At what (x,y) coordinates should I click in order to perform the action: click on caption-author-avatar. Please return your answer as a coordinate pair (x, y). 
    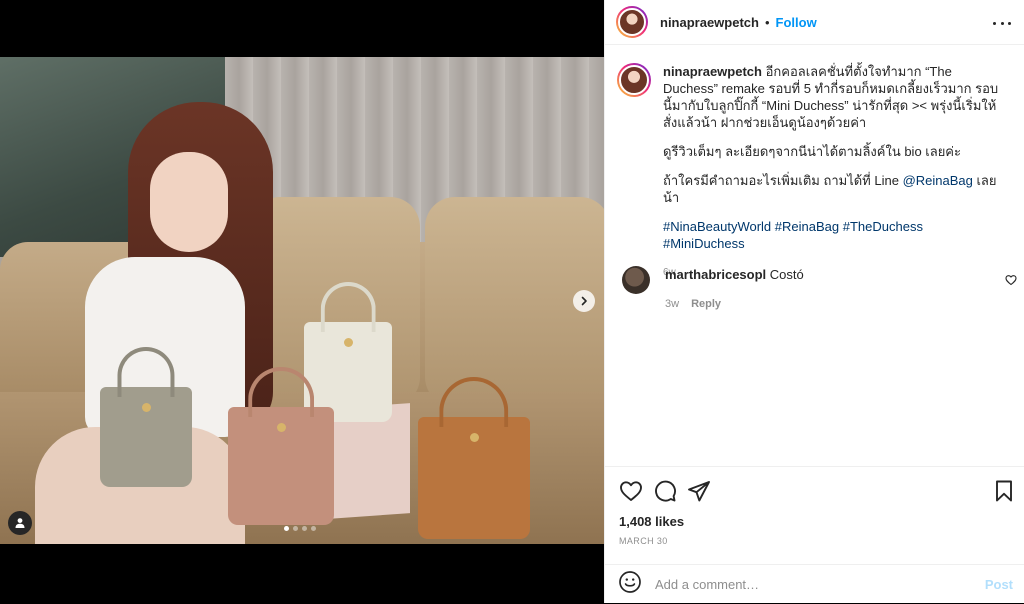
    Looking at the image, I should click on (634, 80).